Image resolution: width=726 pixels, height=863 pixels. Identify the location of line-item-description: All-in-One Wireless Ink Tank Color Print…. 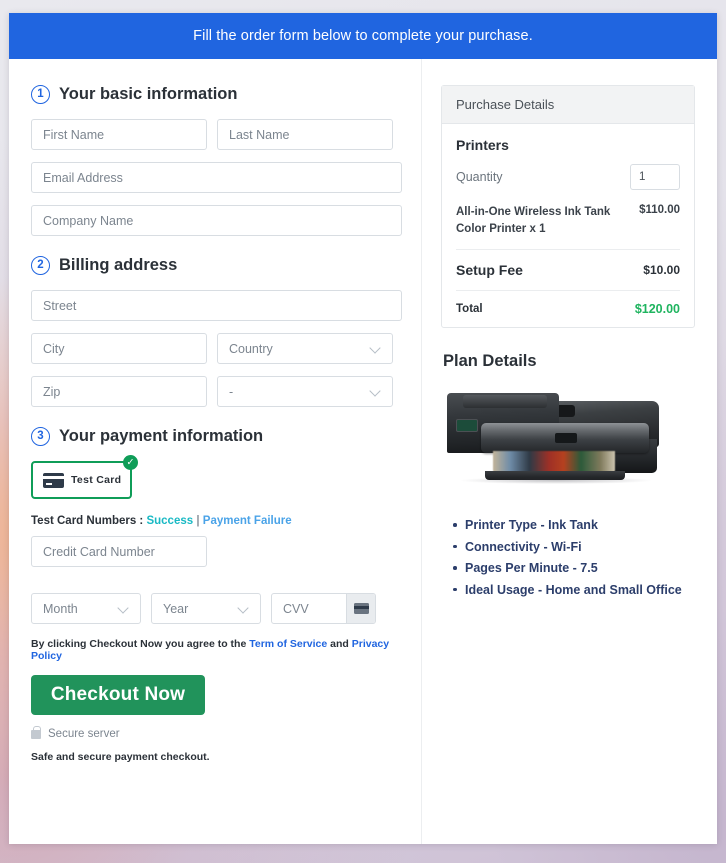
(533, 220).